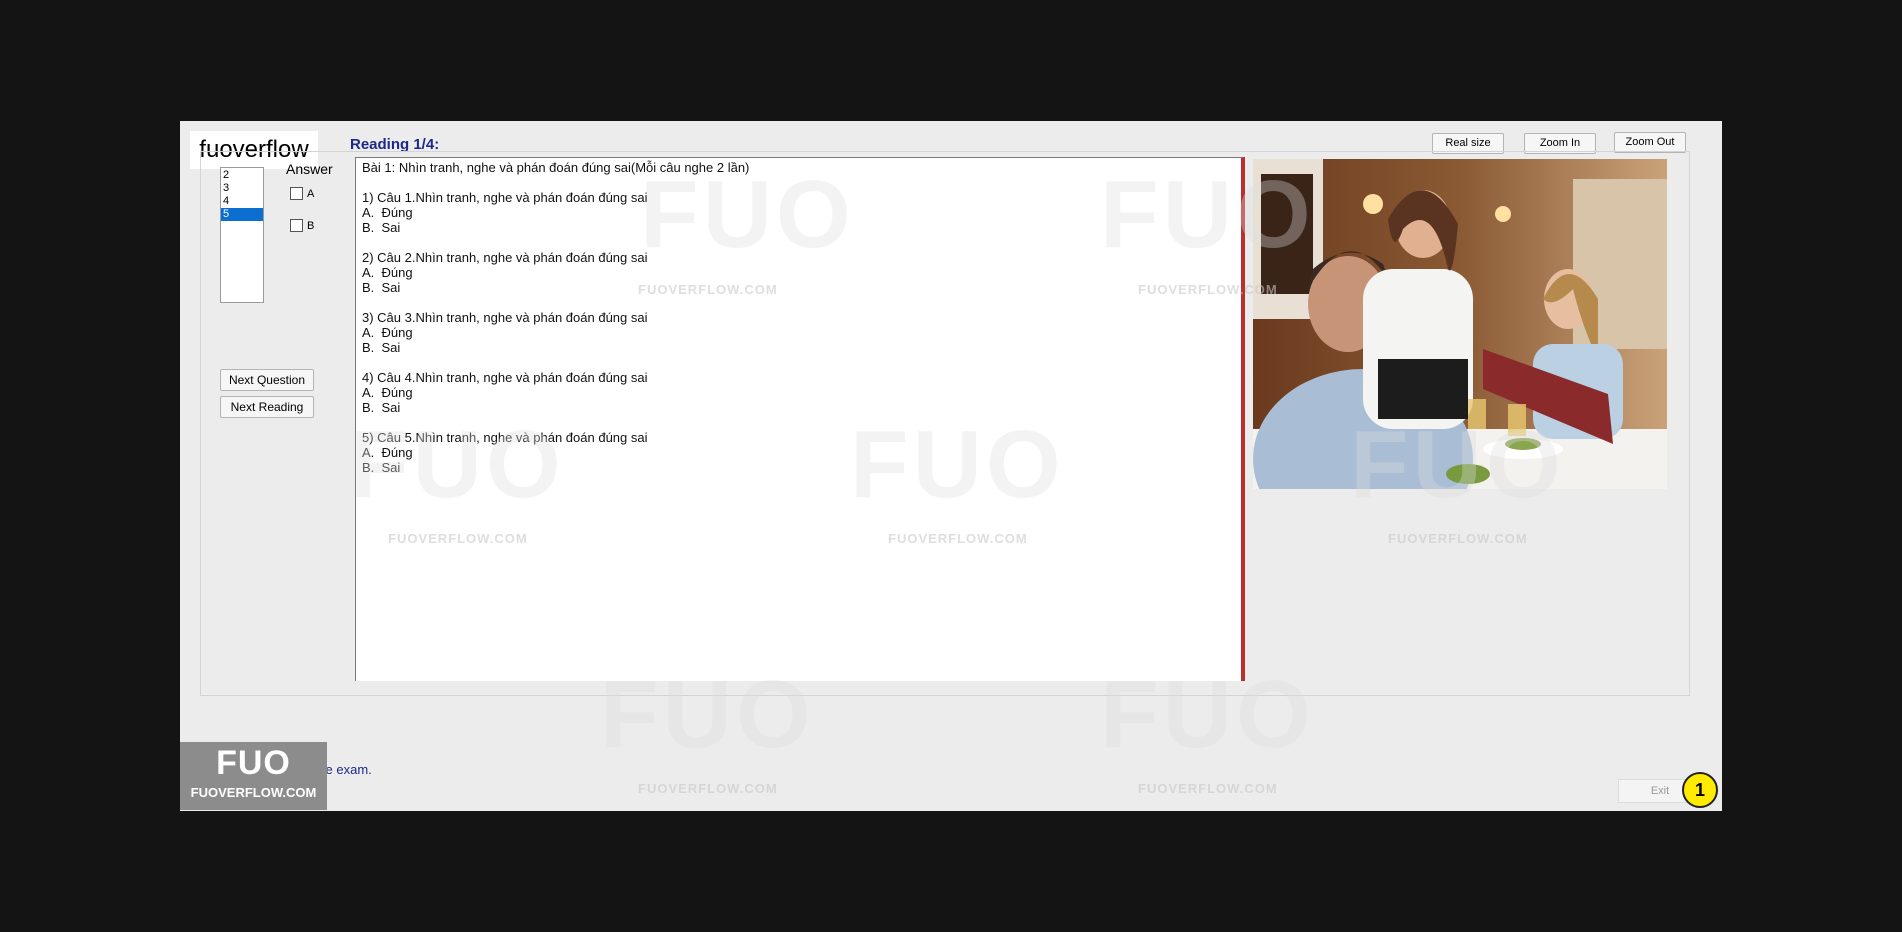 This screenshot has height=932, width=1902. What do you see at coordinates (253, 763) in the screenshot?
I see `fuo-logo-text: FUO` at bounding box center [253, 763].